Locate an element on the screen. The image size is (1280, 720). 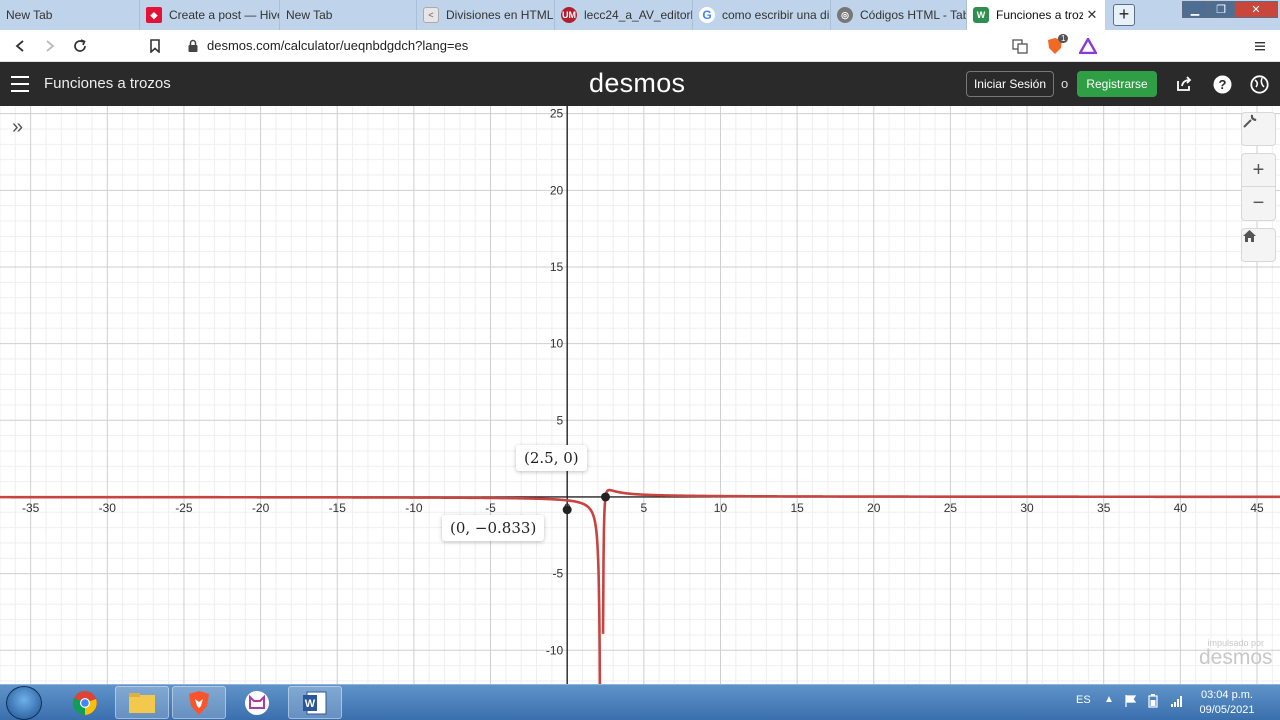
clock-date: 09/05/2021 is located at coordinates (1227, 710).